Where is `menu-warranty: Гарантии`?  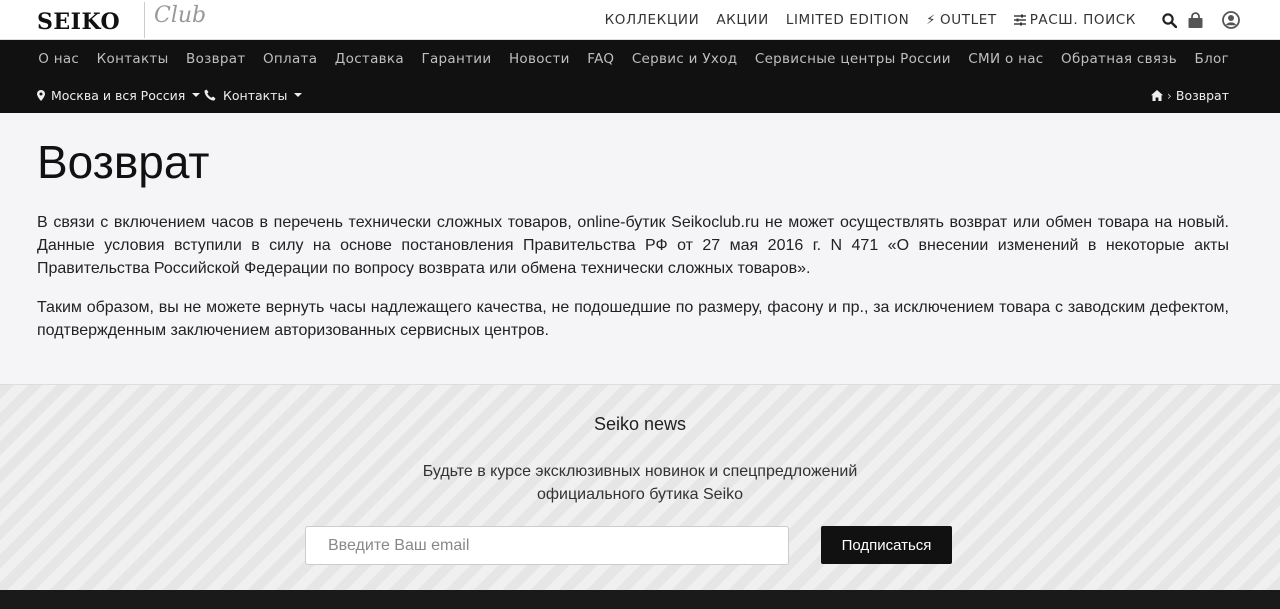 menu-warranty: Гарантии is located at coordinates (456, 59).